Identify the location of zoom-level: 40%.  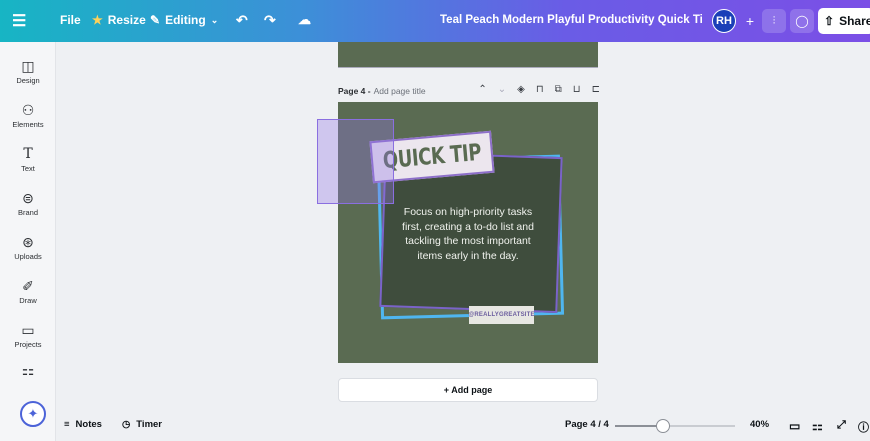
(759, 424).